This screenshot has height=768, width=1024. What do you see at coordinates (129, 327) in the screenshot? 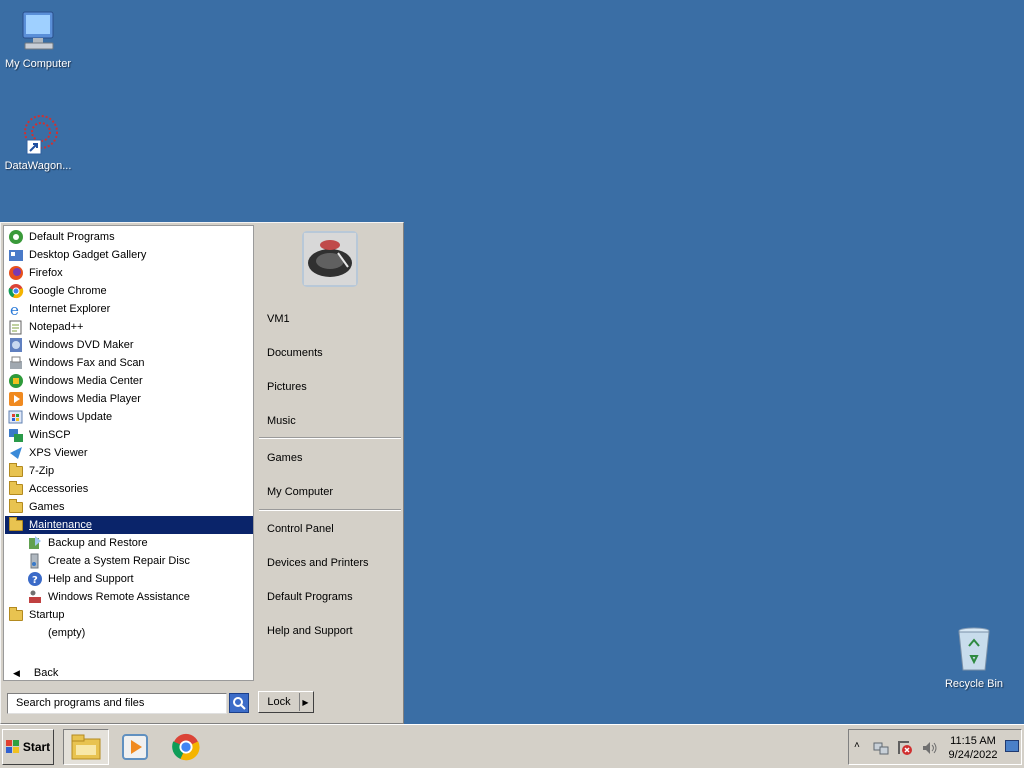
I see `program-notepad-plus-plus: Notepad++` at bounding box center [129, 327].